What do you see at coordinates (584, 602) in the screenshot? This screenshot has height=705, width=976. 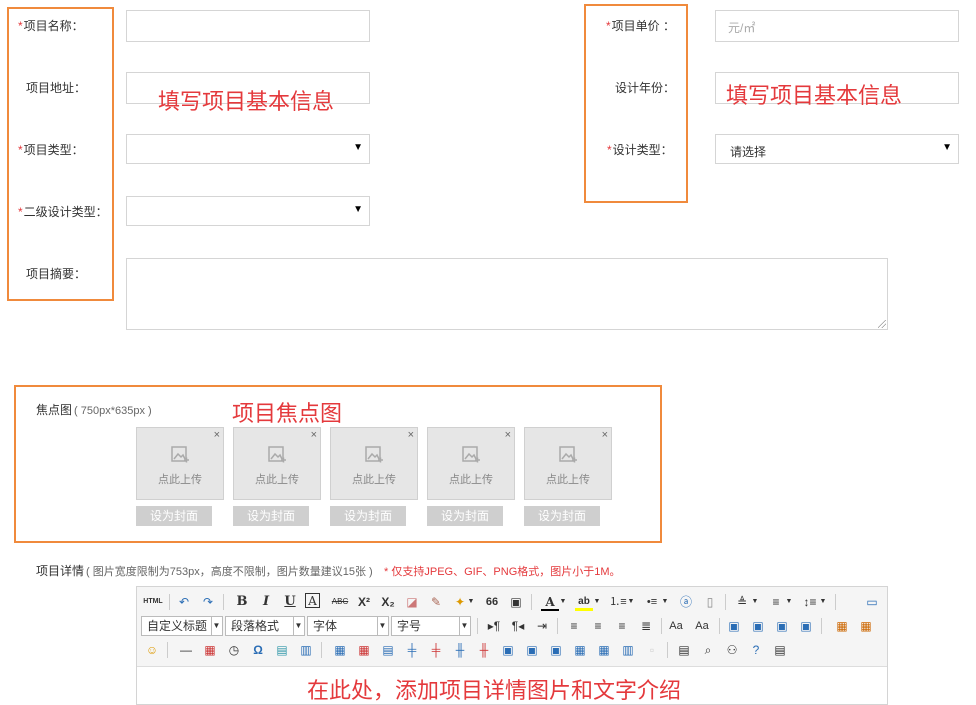 I see `background-color-icon: ab` at bounding box center [584, 602].